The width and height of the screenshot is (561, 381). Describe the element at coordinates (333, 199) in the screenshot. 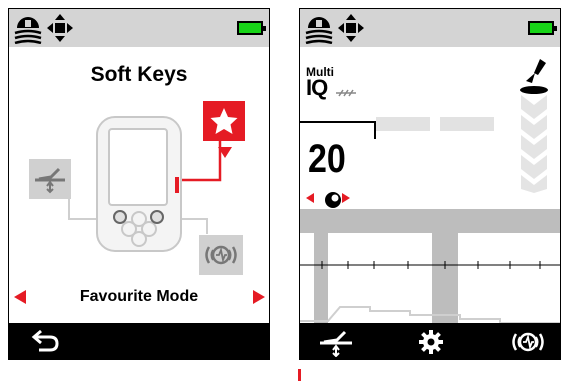

I see `sensitivity-dial-icon` at that location.